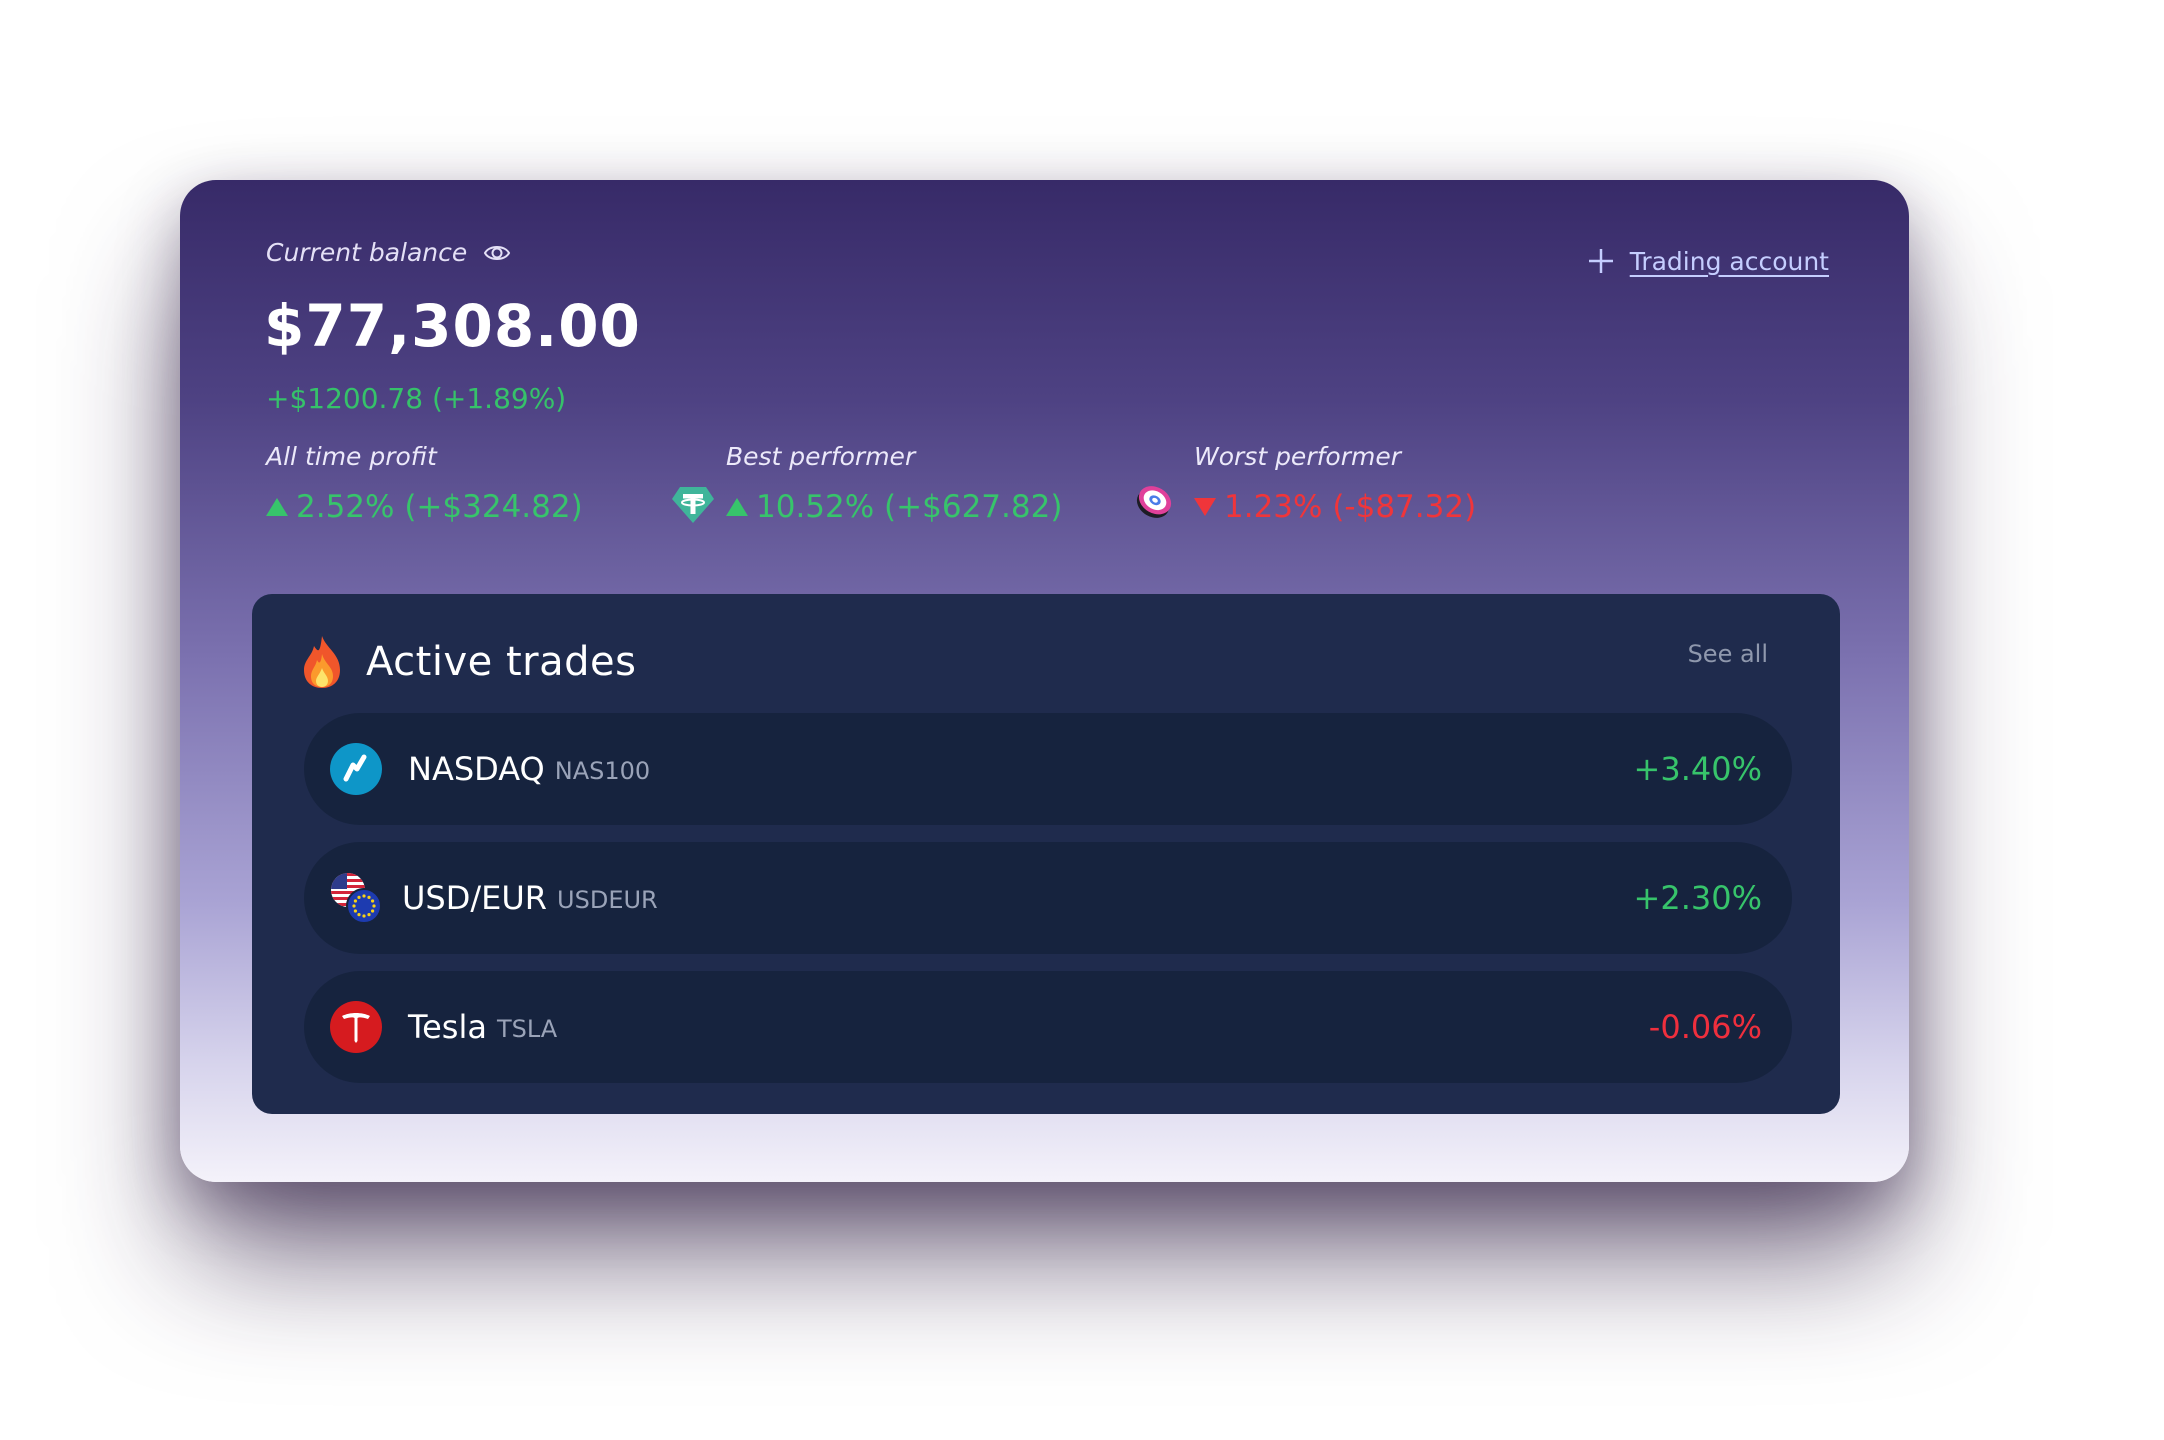 The width and height of the screenshot is (2164, 1440). I want to click on add-trading-account-label: Trading account, so click(1729, 261).